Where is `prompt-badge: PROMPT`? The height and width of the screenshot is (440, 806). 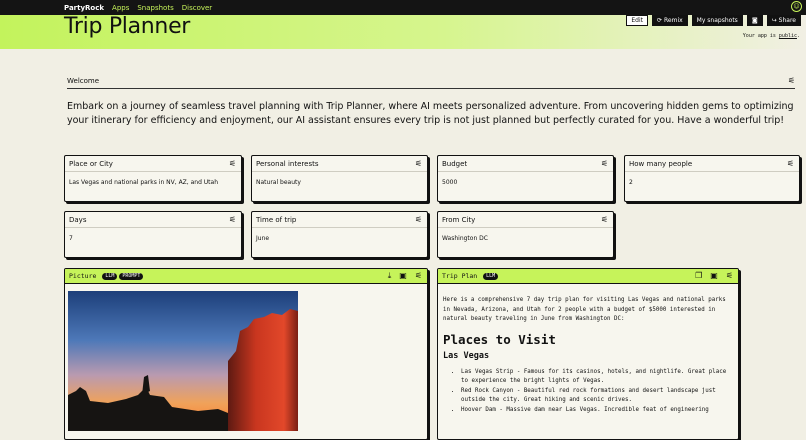 prompt-badge: PROMPT is located at coordinates (131, 276).